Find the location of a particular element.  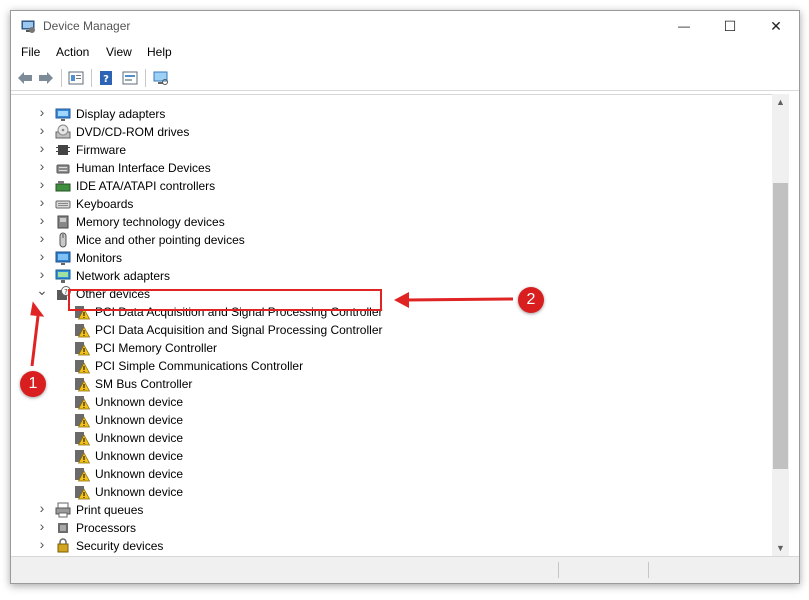

arrow-1-line is located at coordinates (35, 341).